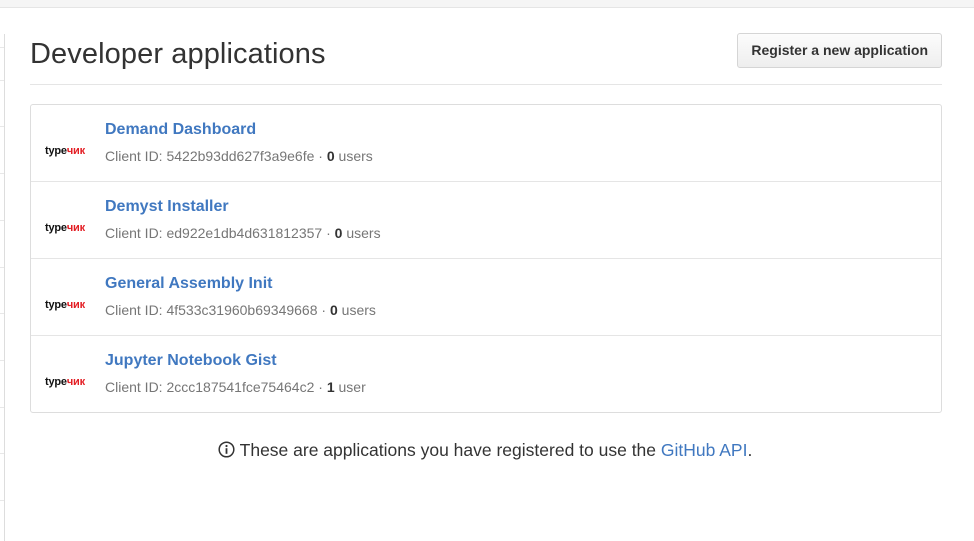  I want to click on register-new-application-button: Register a new application, so click(839, 50).